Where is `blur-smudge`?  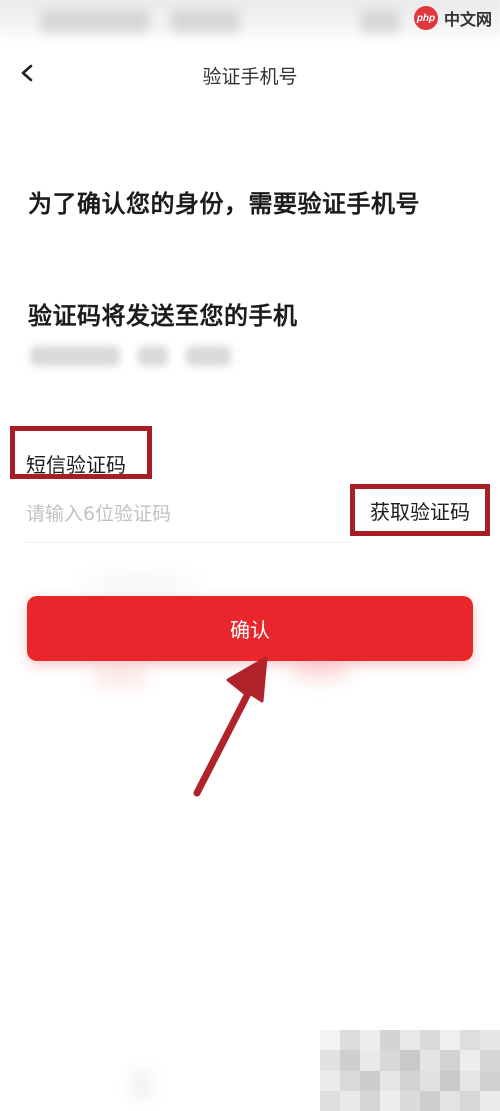 blur-smudge is located at coordinates (142, 1085).